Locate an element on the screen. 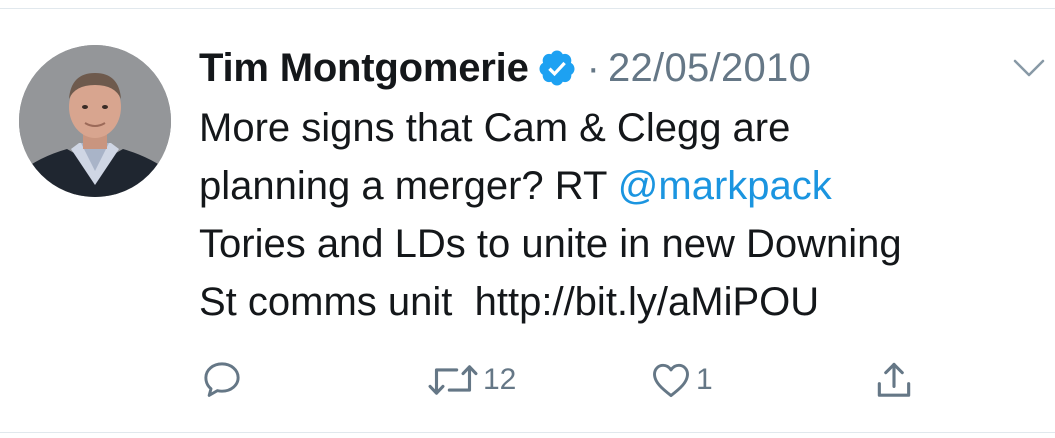 The image size is (1055, 438). author-name: Tim Montgomerie is located at coordinates (364, 68).